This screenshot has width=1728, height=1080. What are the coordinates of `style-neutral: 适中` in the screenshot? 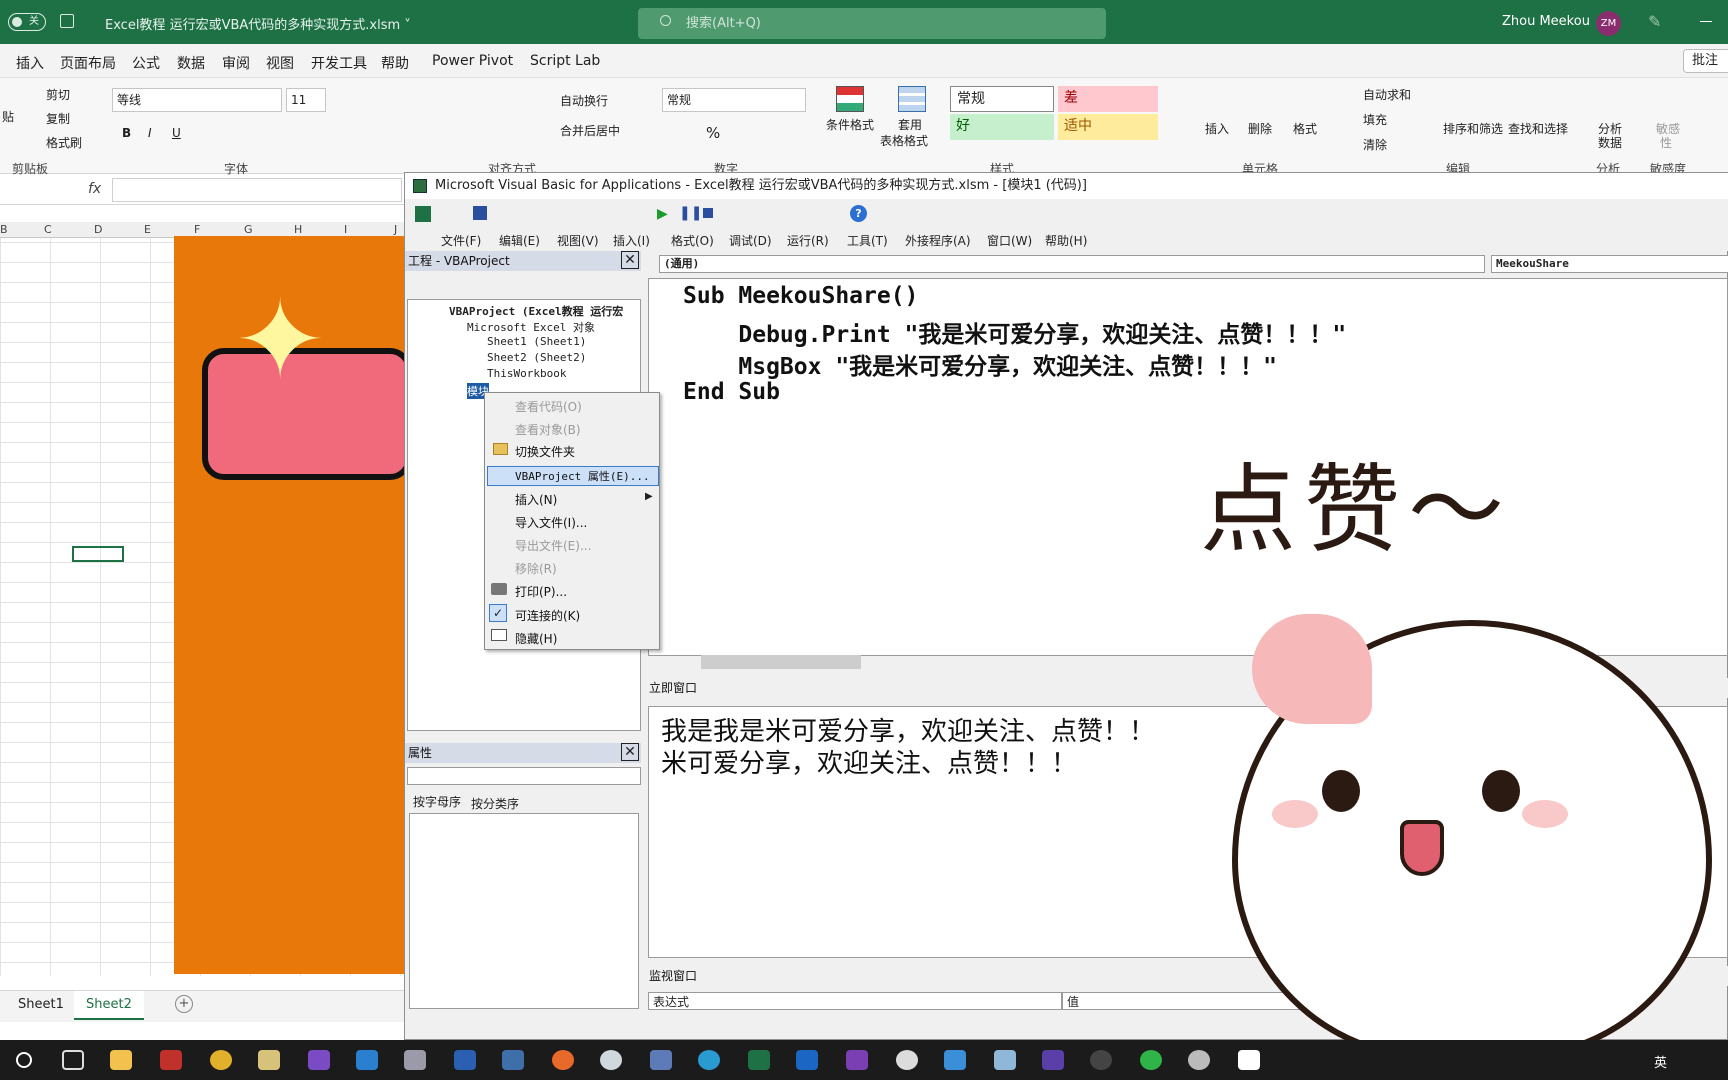 It's located at (1108, 127).